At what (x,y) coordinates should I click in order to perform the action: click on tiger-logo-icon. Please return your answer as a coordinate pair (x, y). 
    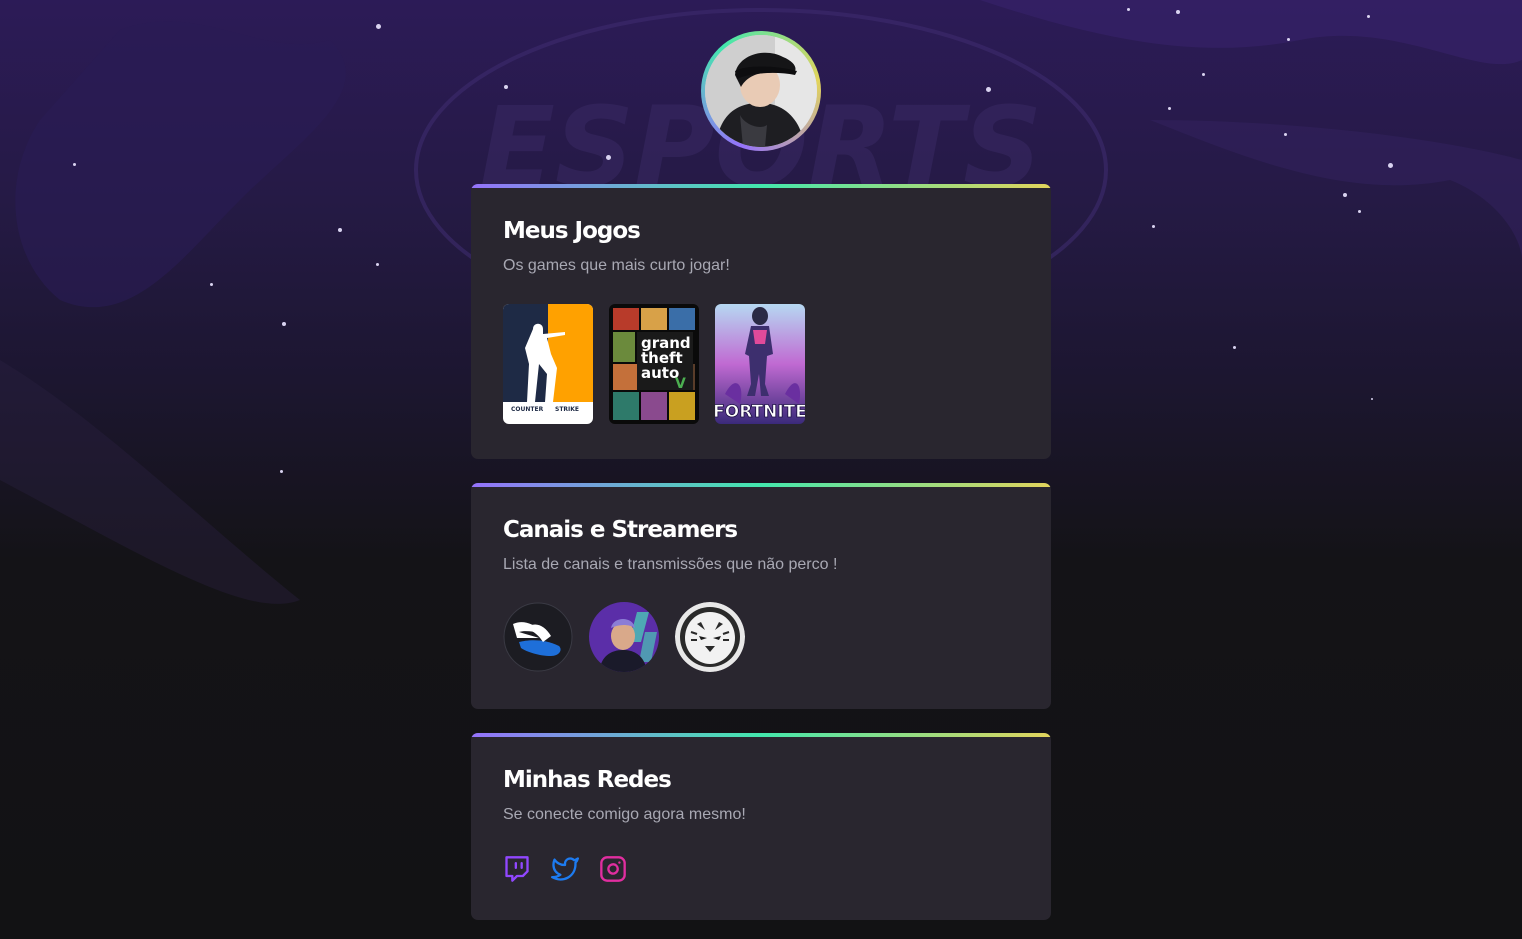
    Looking at the image, I should click on (710, 637).